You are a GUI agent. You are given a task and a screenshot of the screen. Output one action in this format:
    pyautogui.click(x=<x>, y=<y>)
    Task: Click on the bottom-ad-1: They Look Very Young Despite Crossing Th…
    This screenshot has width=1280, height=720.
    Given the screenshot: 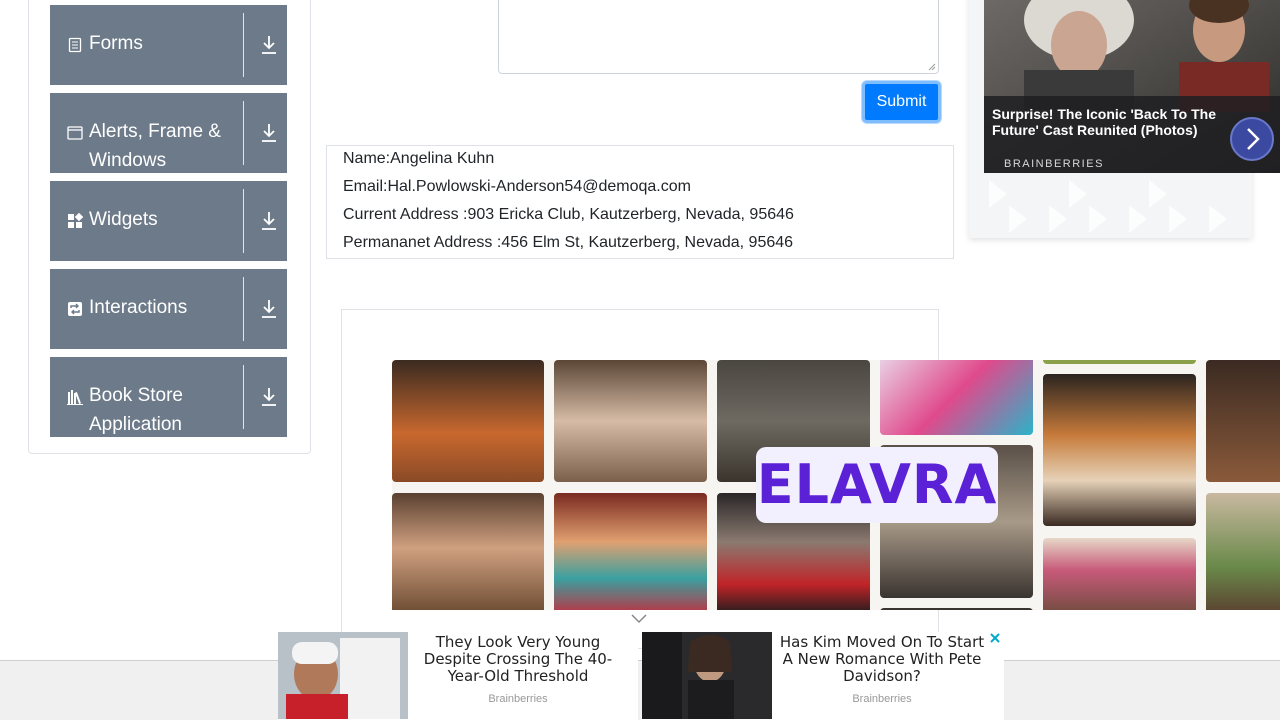 What is the action you would take?
    pyautogui.click(x=458, y=676)
    